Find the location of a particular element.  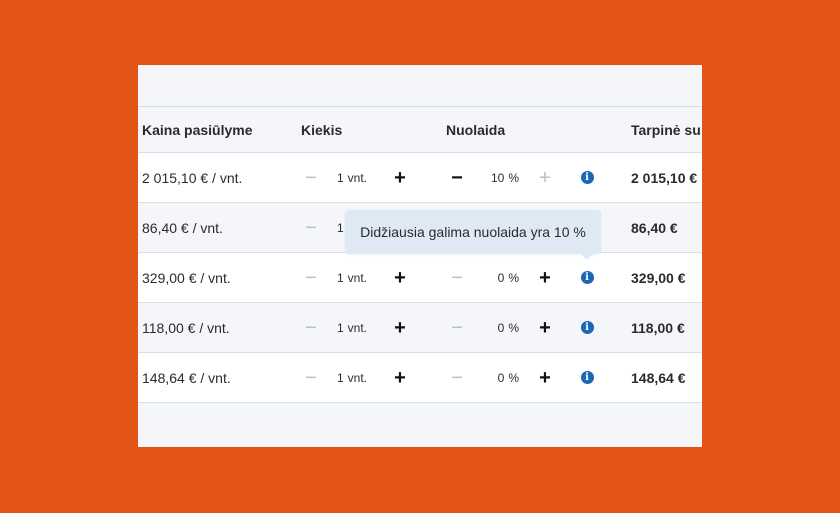

header-price: Kaina pasiūlyme is located at coordinates (197, 129).